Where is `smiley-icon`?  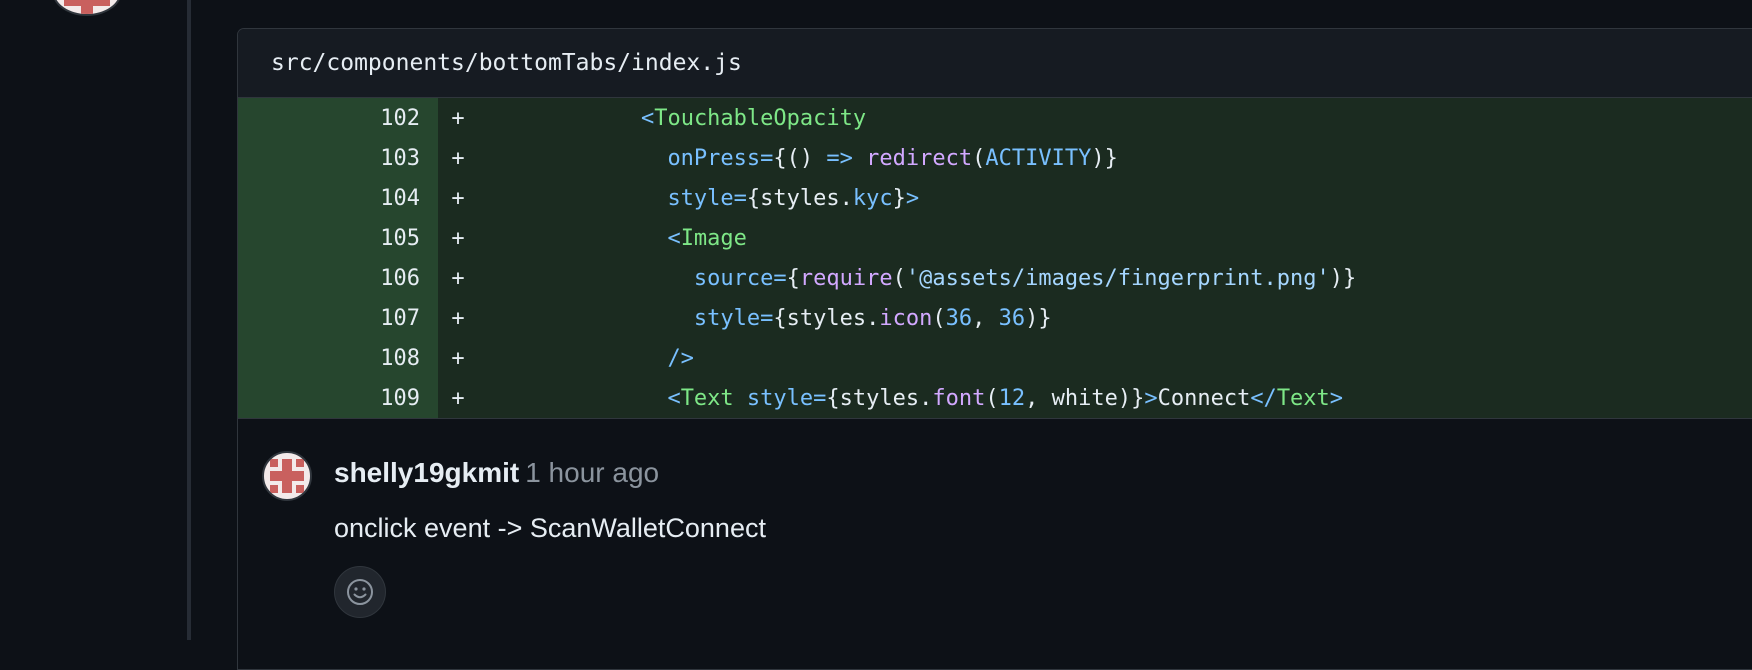
smiley-icon is located at coordinates (360, 592).